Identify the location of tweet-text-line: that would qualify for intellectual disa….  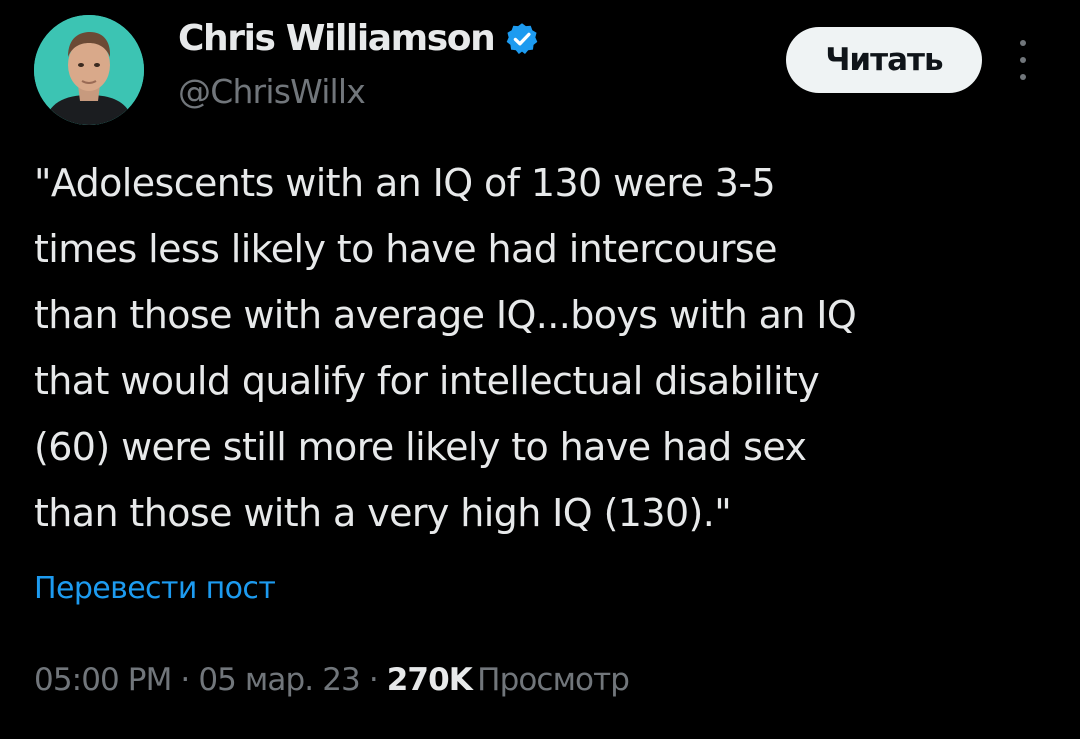
(427, 381).